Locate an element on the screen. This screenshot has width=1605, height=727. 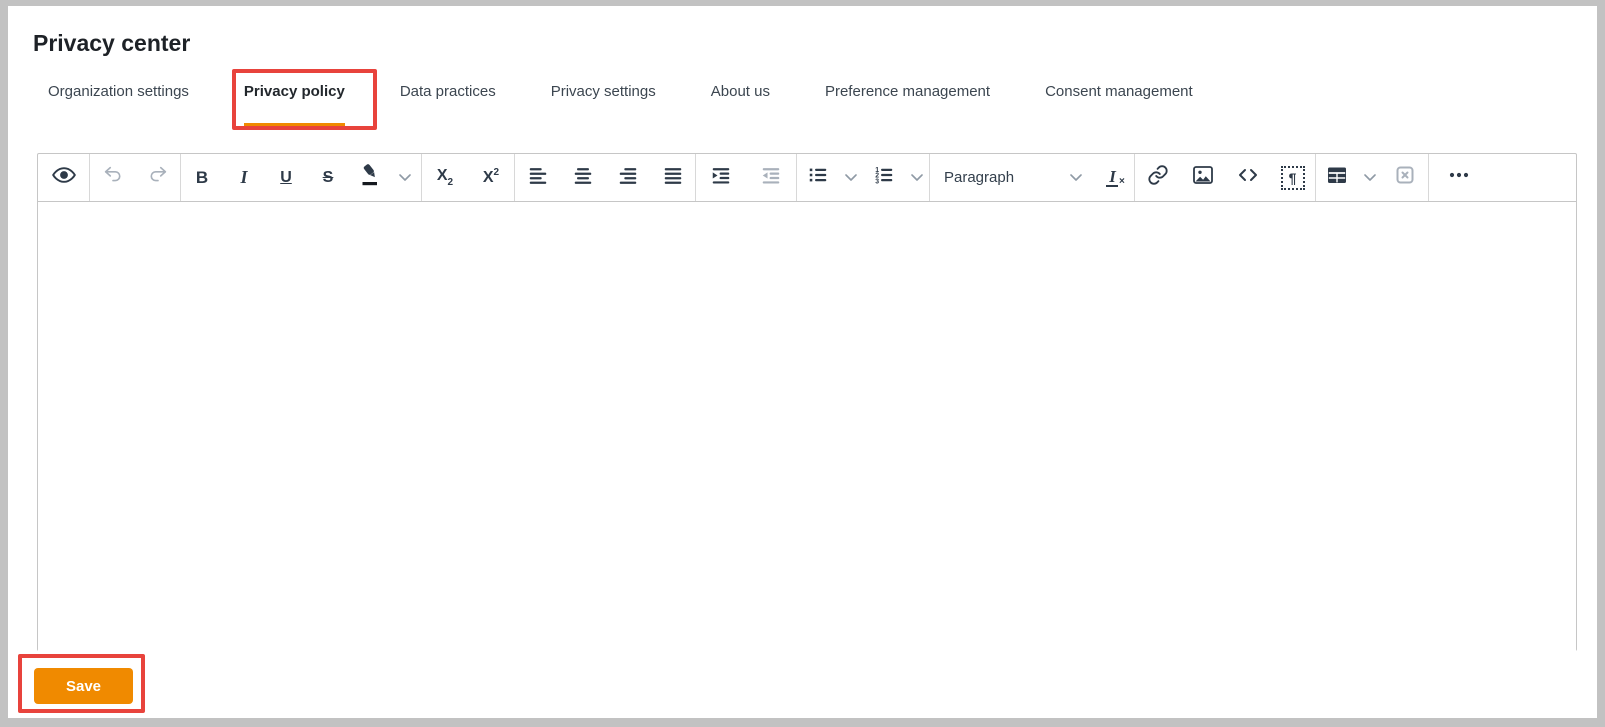
more-options-button is located at coordinates (1459, 177).